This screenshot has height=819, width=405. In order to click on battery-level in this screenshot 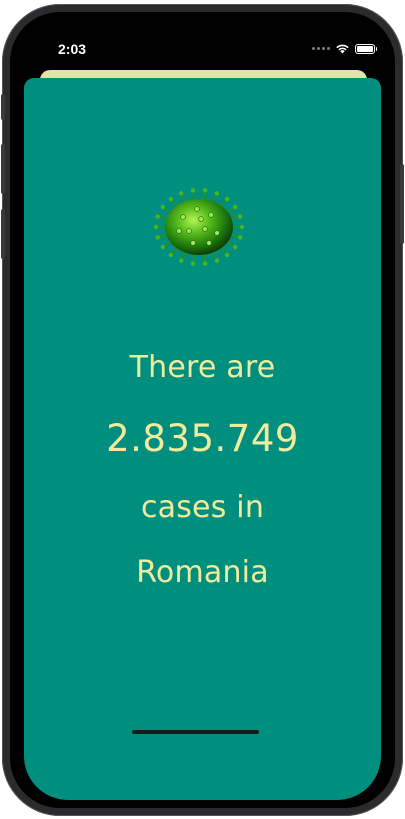, I will do `click(365, 48)`.